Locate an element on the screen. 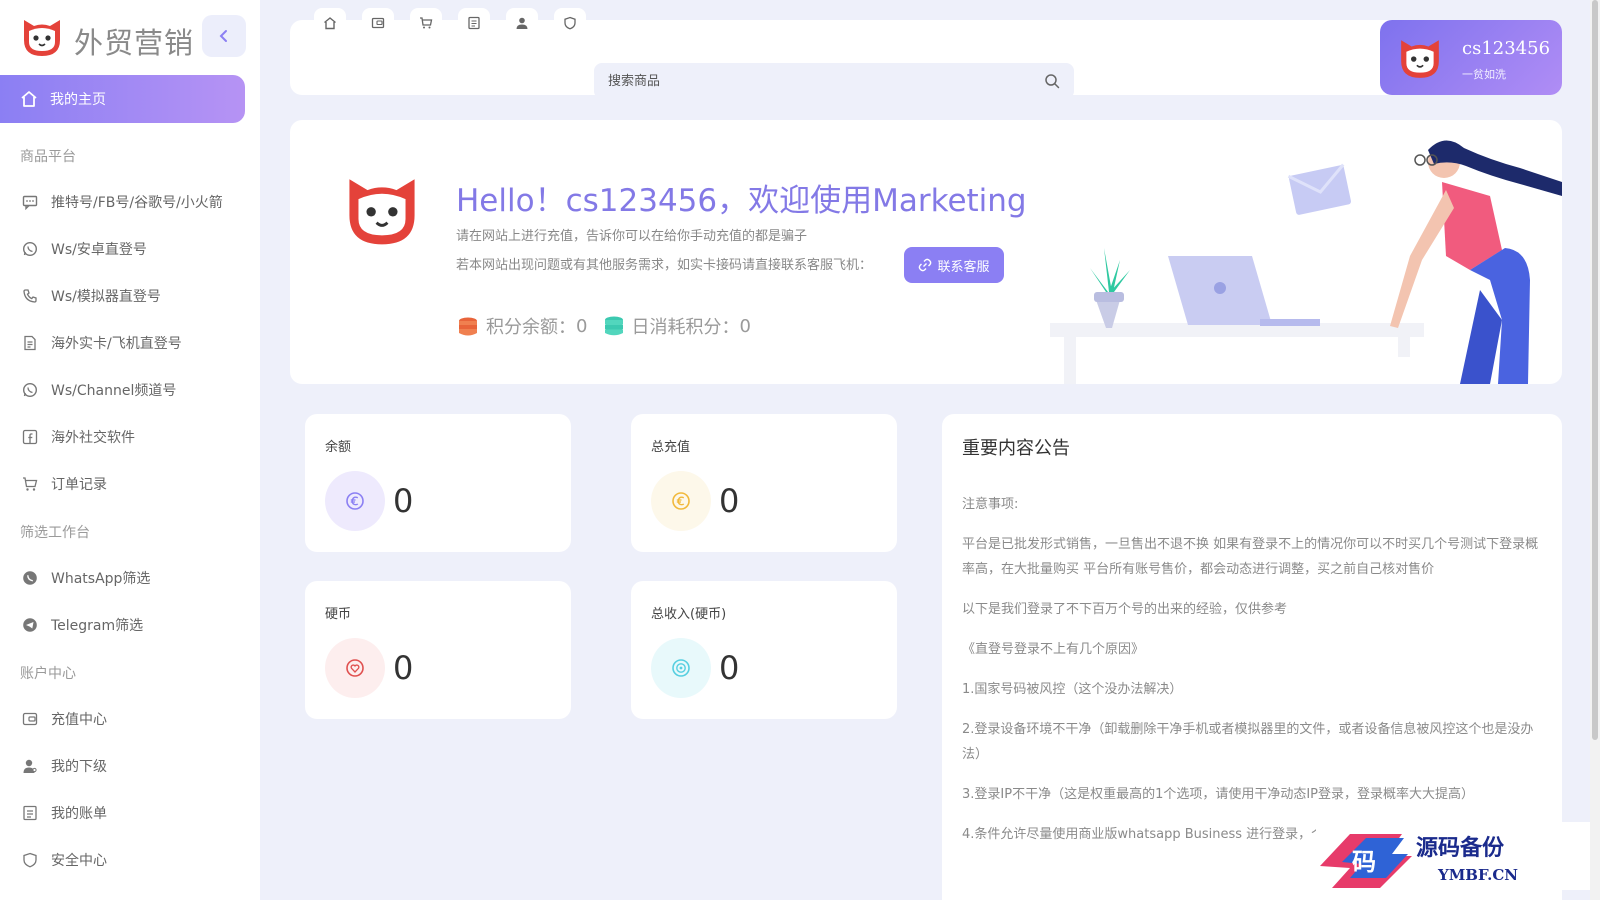  document-icon is located at coordinates (30, 343).